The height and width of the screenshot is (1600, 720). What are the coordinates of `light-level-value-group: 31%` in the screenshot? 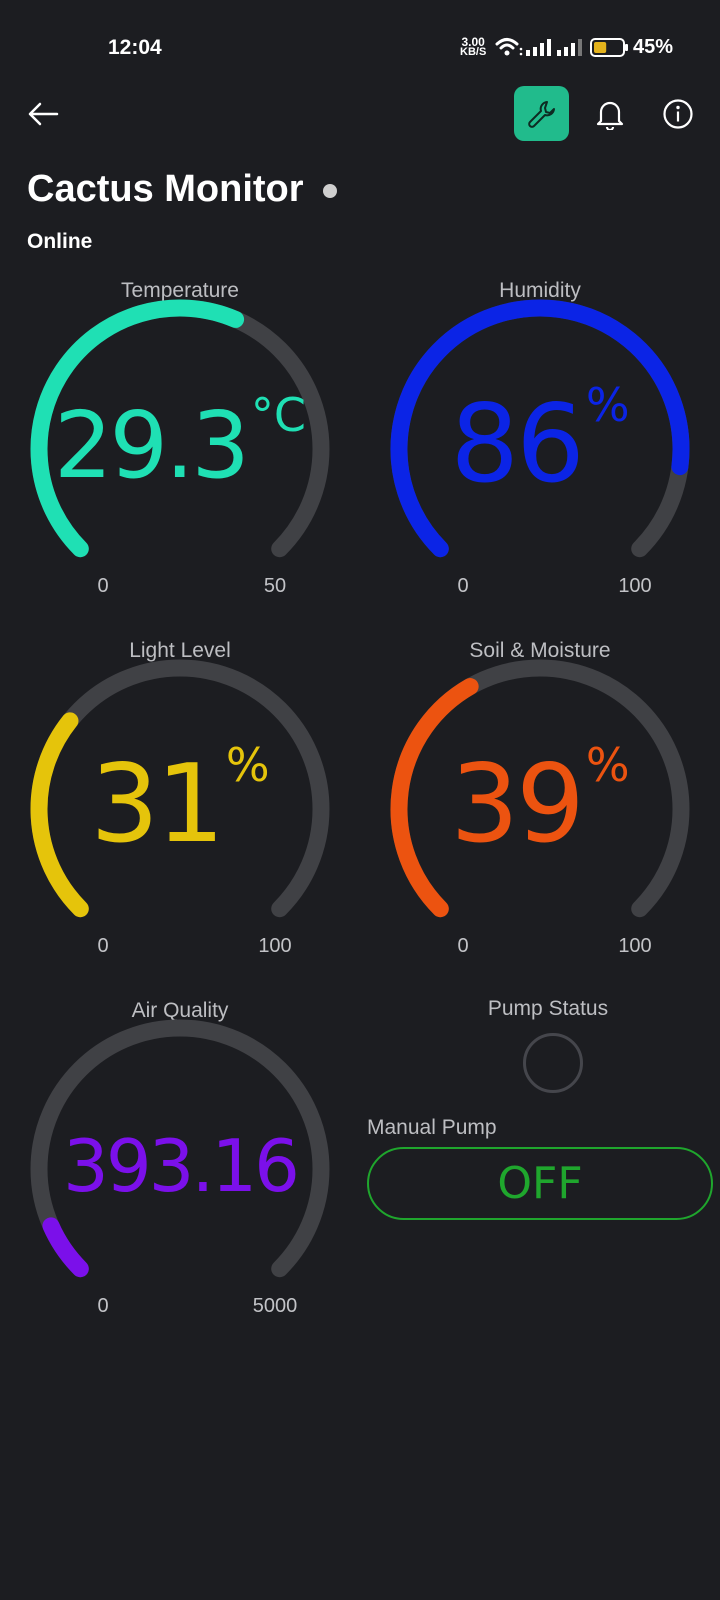 It's located at (180, 803).